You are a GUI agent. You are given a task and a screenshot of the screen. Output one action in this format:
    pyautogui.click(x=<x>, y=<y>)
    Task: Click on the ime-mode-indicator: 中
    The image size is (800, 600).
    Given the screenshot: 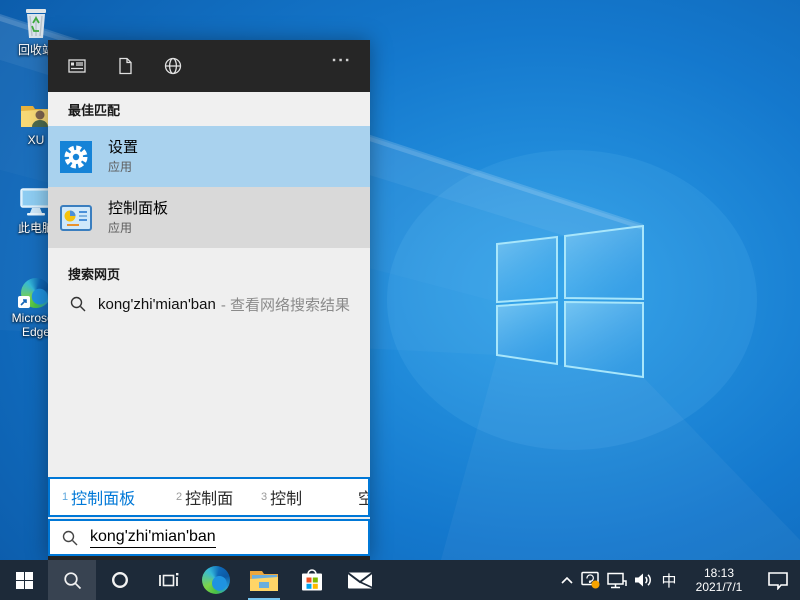 What is the action you would take?
    pyautogui.click(x=669, y=580)
    